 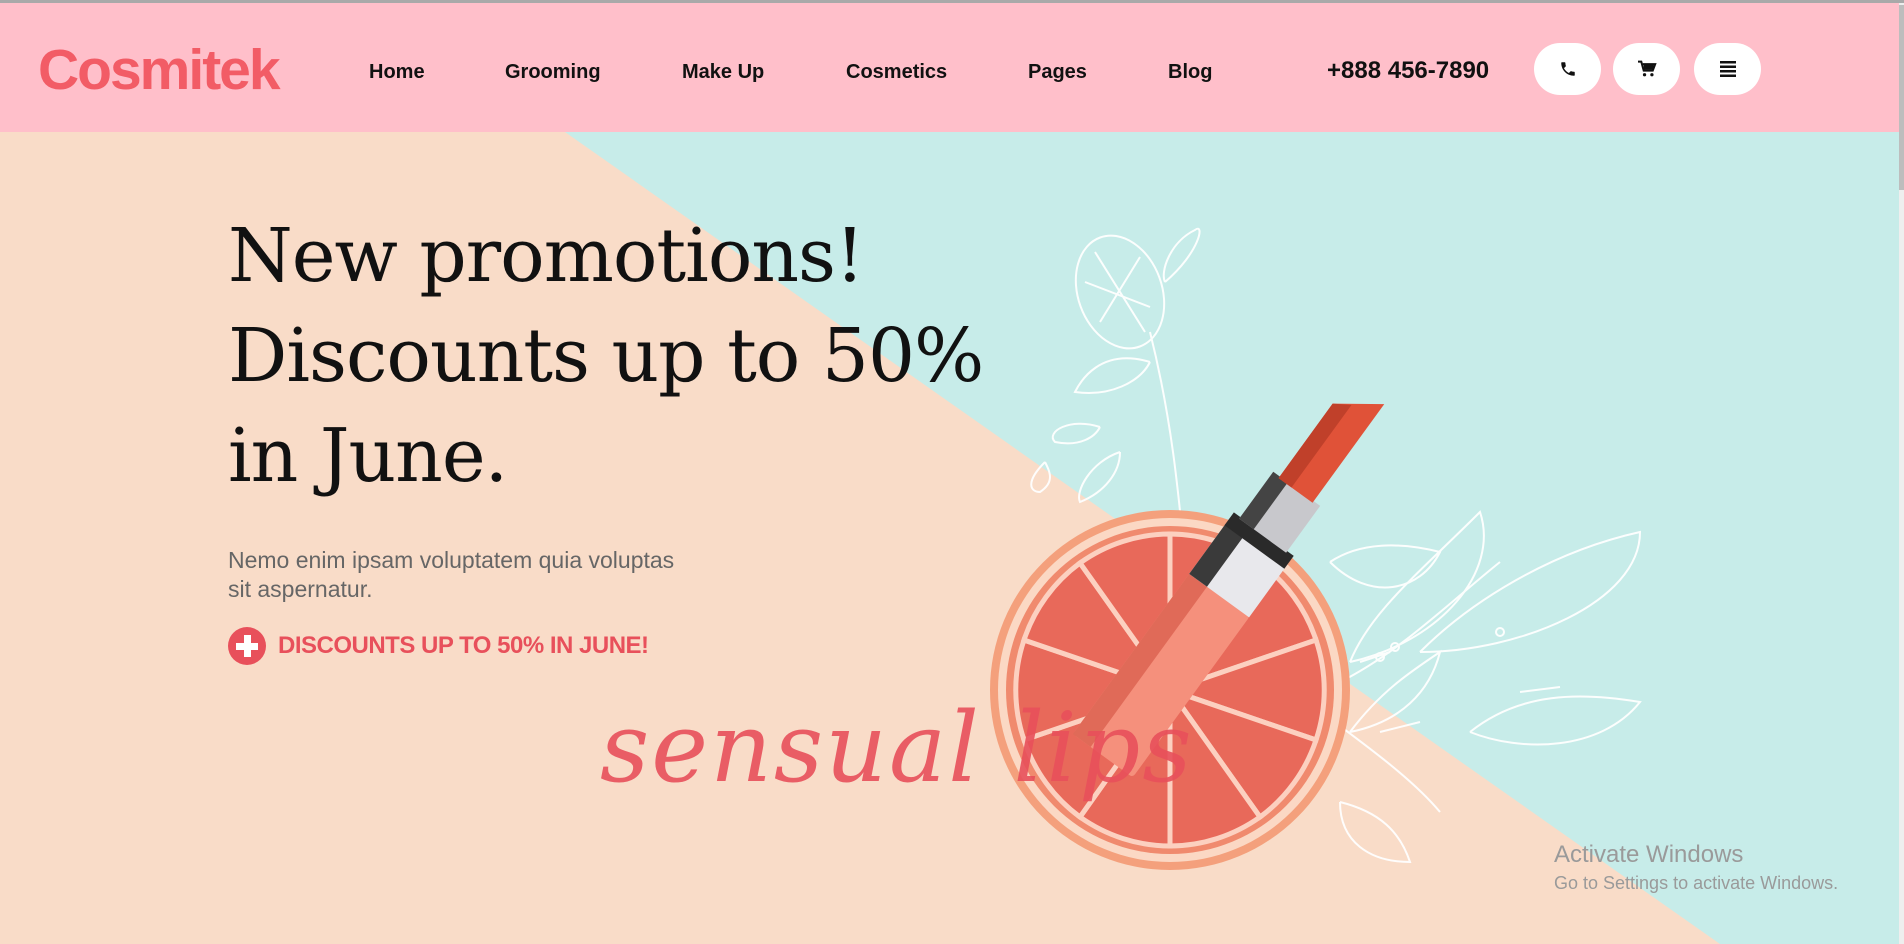 I want to click on menu-button, so click(x=1727, y=69).